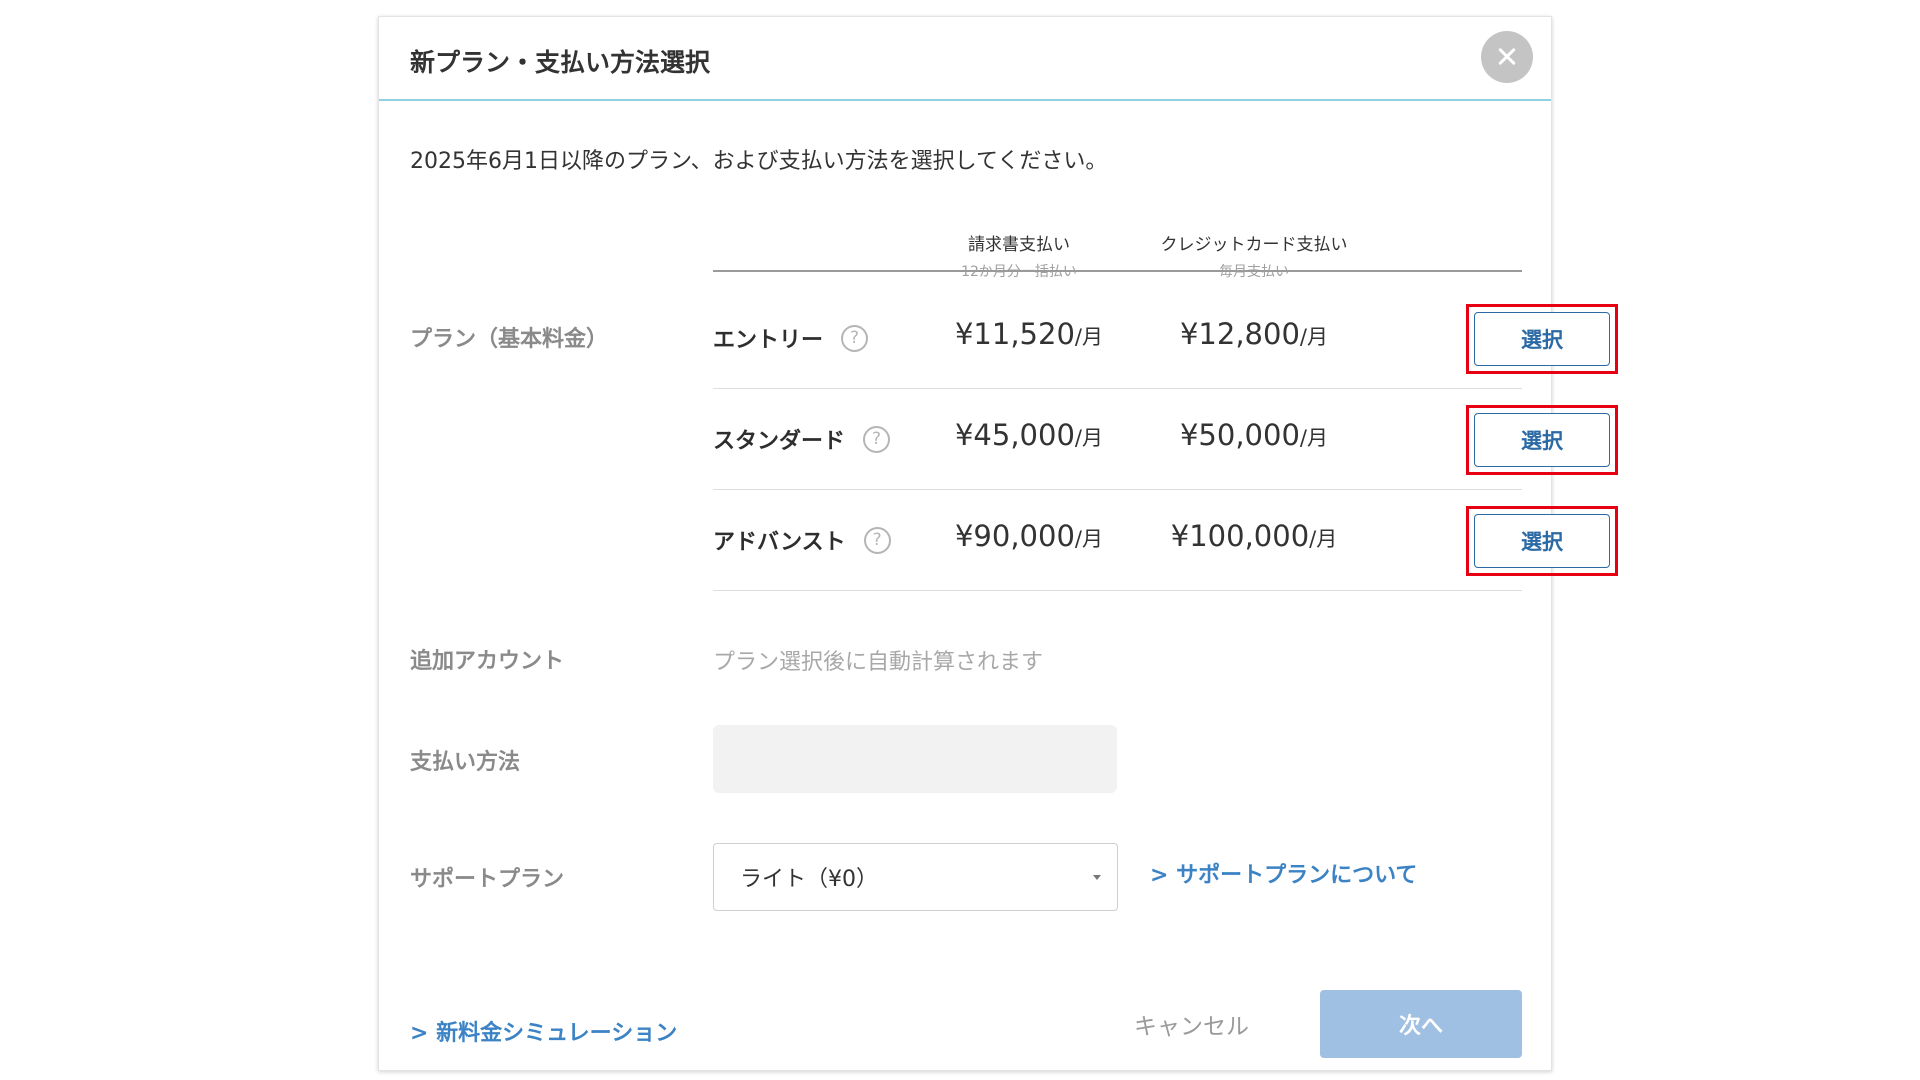 Image resolution: width=1920 pixels, height=1080 pixels. Describe the element at coordinates (915, 877) in the screenshot. I see `support-plan-select: ライト（¥0）` at that location.